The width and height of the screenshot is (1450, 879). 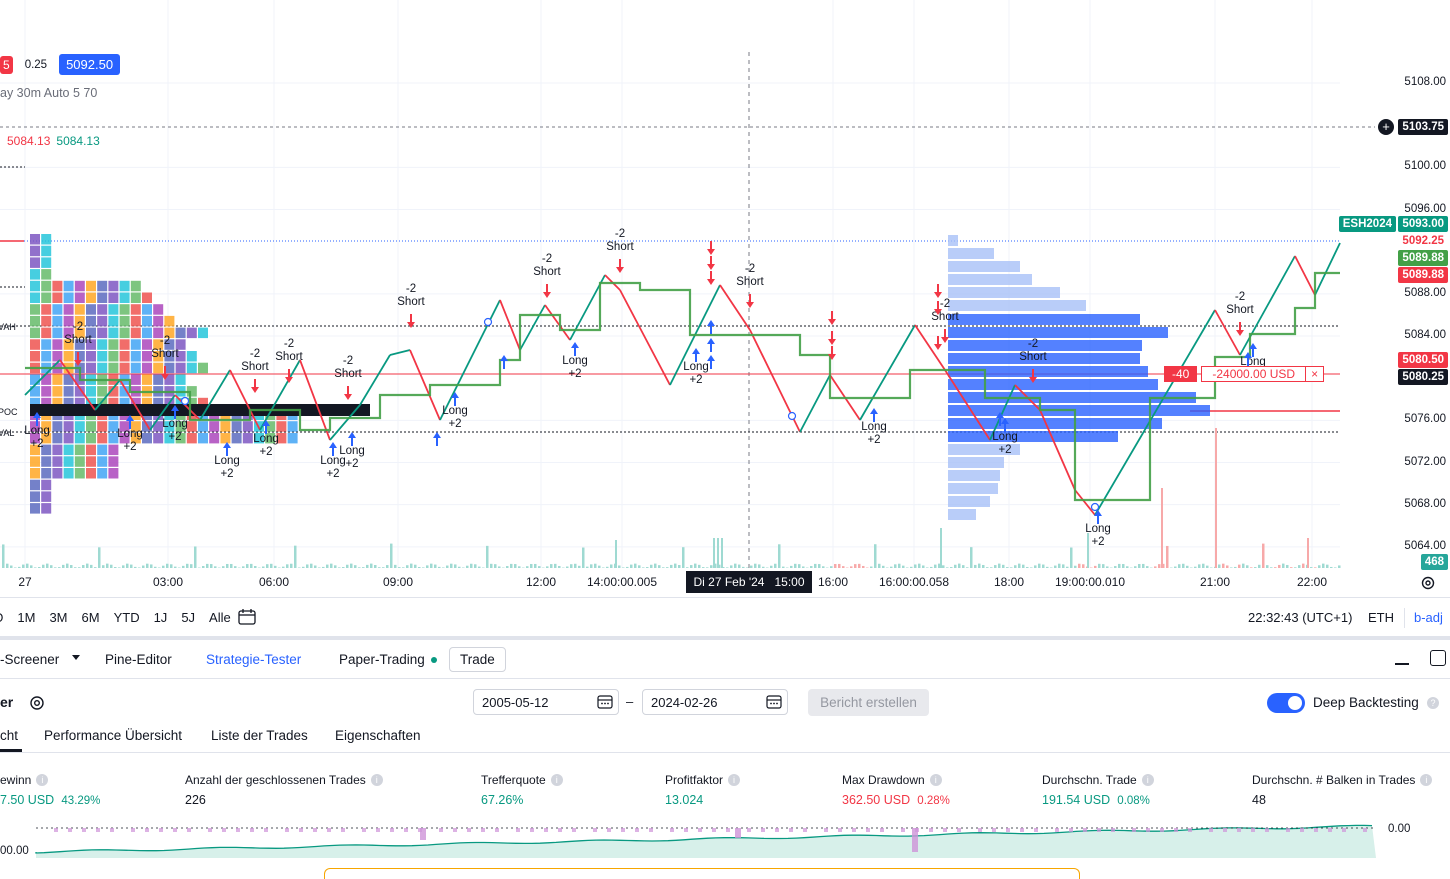 What do you see at coordinates (378, 735) in the screenshot?
I see `subtab-properties: Eigenschaften` at bounding box center [378, 735].